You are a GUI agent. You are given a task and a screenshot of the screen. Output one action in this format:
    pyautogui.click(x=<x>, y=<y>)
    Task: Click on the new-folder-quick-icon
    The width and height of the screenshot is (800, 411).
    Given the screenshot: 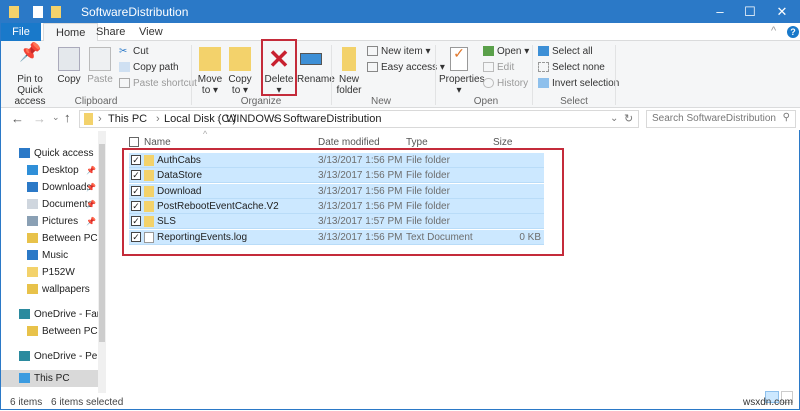 What is the action you would take?
    pyautogui.click(x=56, y=12)
    